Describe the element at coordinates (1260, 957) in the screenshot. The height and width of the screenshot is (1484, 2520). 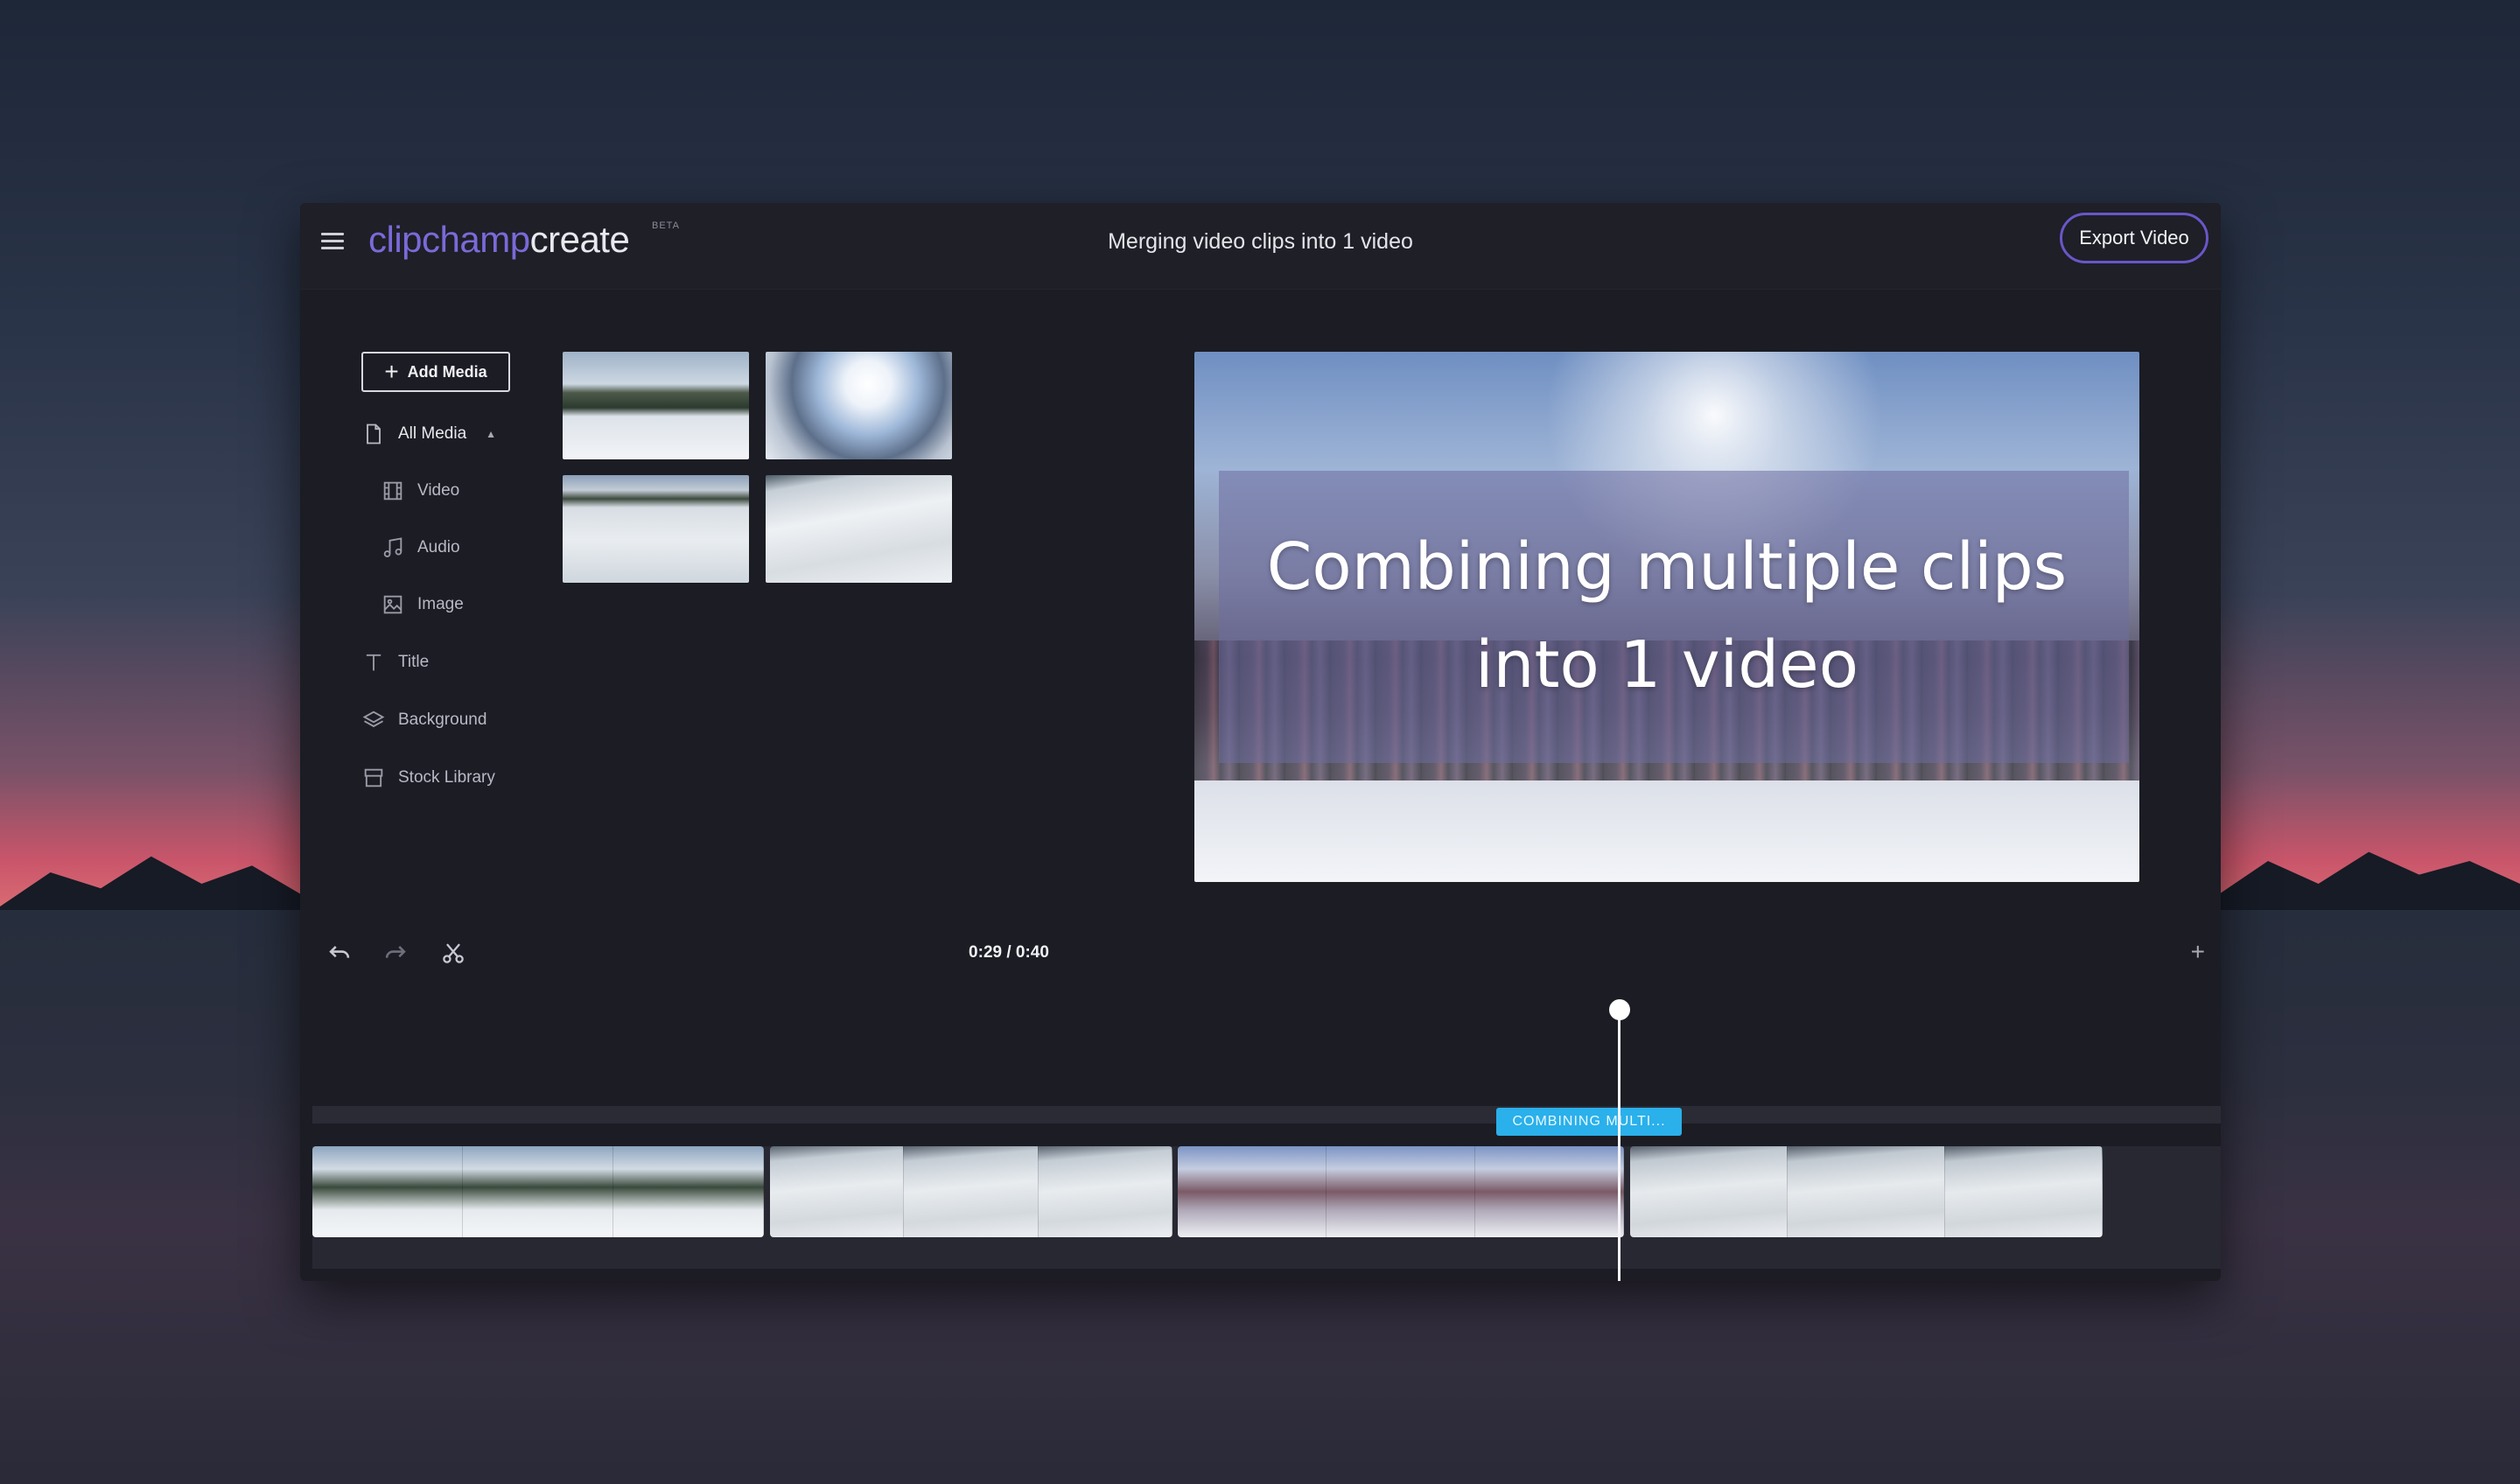
I see `timeline-toolbar: 0:29 / 0:40 +` at that location.